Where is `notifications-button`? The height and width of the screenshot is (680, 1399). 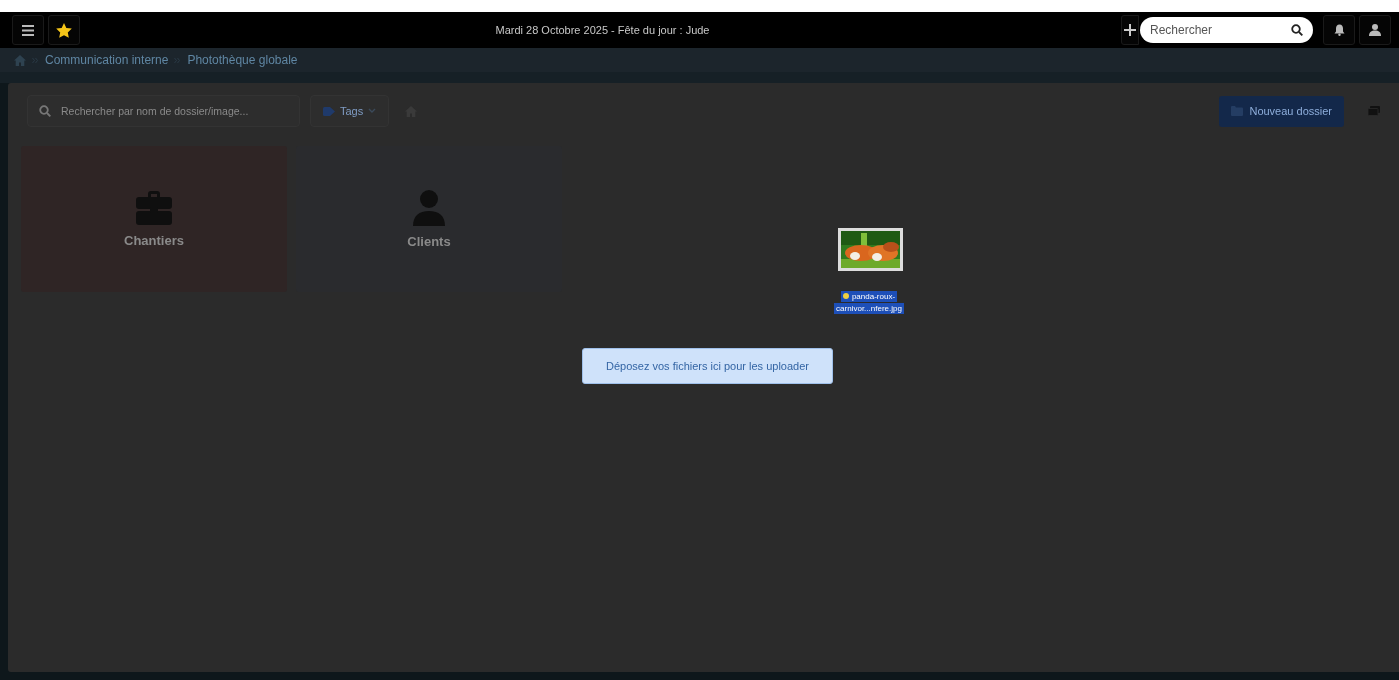
notifications-button is located at coordinates (1339, 30).